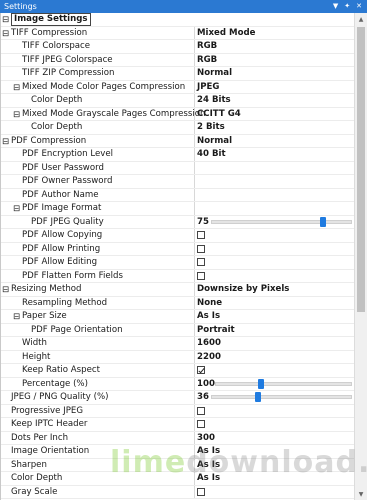  I want to click on property-row: PDF Owner Password, so click(177, 182).